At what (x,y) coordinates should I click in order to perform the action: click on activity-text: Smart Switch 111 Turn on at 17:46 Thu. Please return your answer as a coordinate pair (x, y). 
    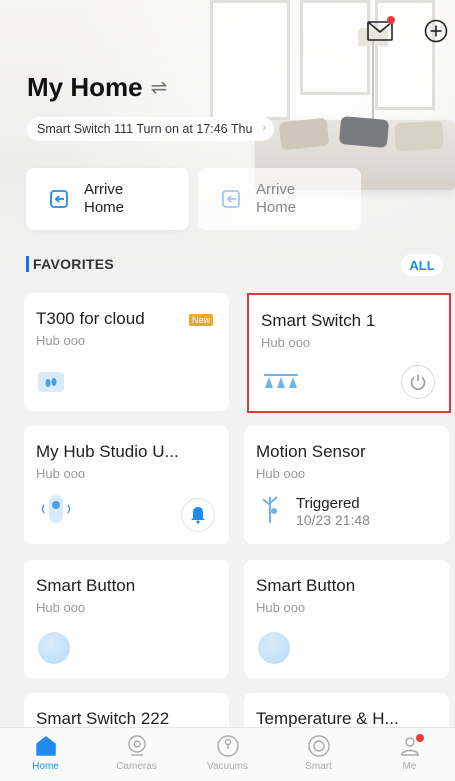
    Looking at the image, I should click on (145, 129).